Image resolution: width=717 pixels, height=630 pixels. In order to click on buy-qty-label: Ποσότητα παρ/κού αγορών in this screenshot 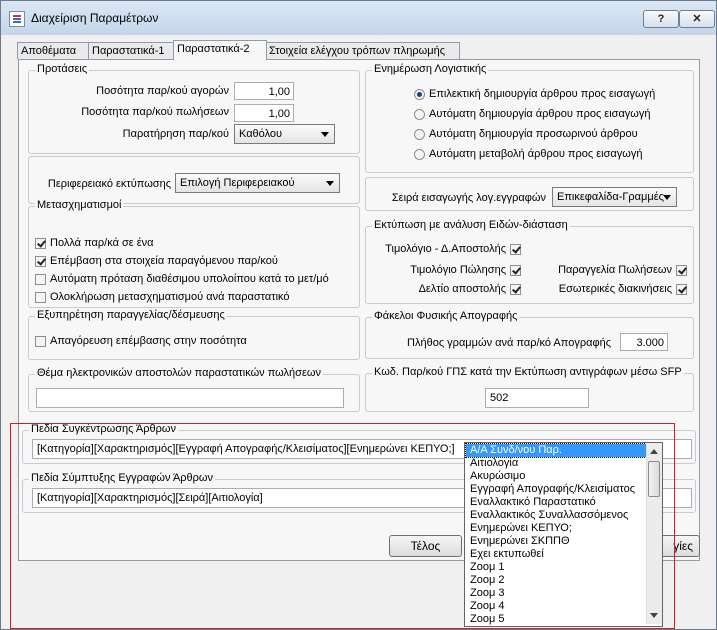, I will do `click(162, 91)`.